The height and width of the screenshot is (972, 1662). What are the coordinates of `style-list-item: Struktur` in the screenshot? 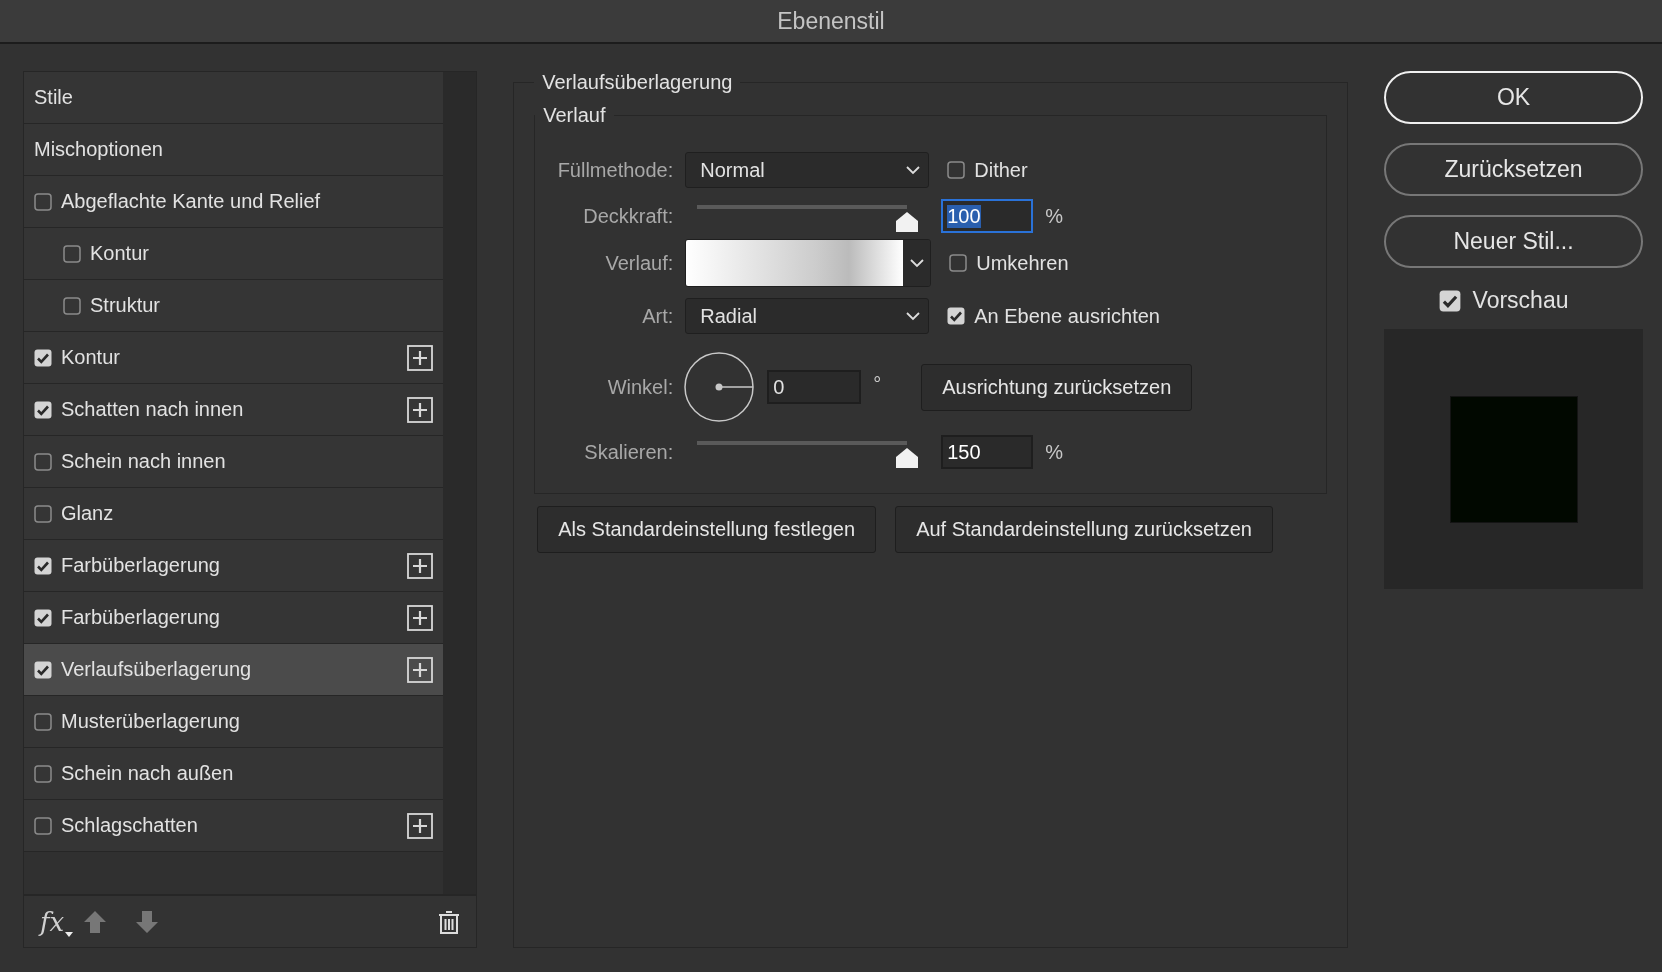 It's located at (234, 306).